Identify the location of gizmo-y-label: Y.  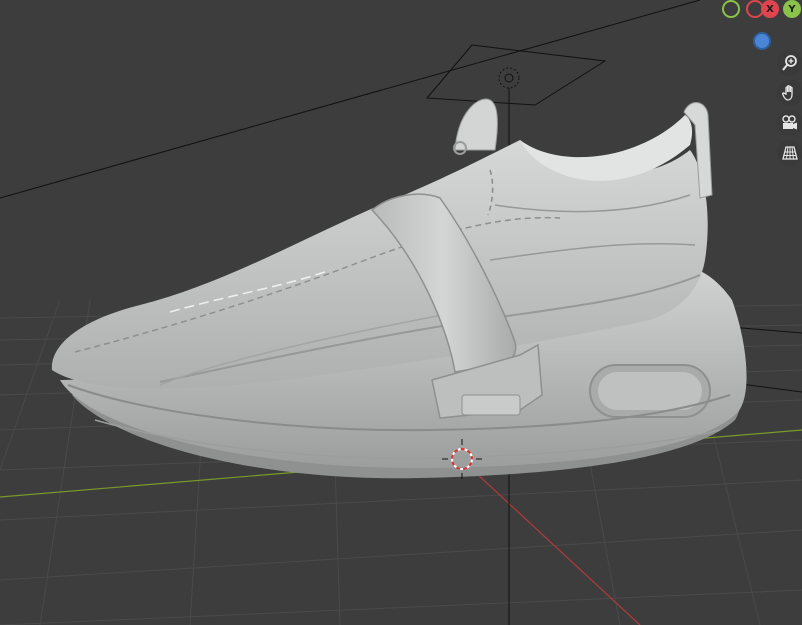
(792, 9).